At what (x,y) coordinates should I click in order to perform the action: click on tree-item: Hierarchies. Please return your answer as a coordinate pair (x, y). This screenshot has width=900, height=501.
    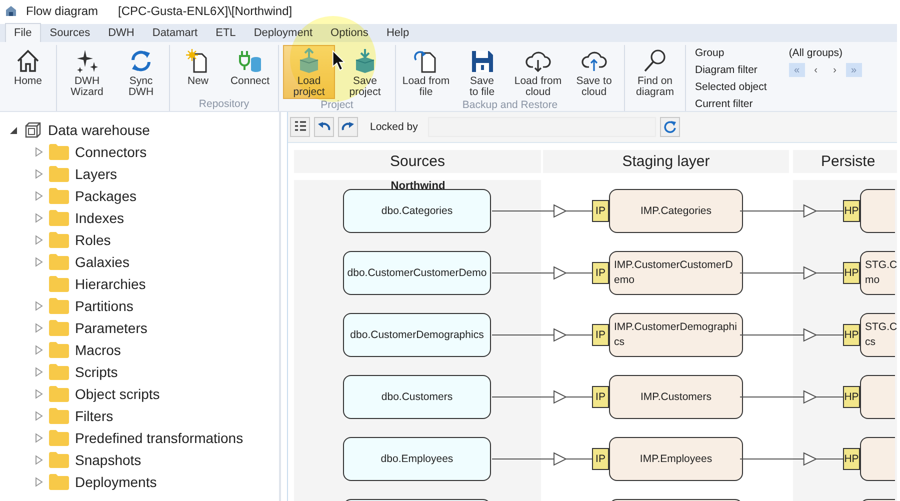
    Looking at the image, I should click on (110, 284).